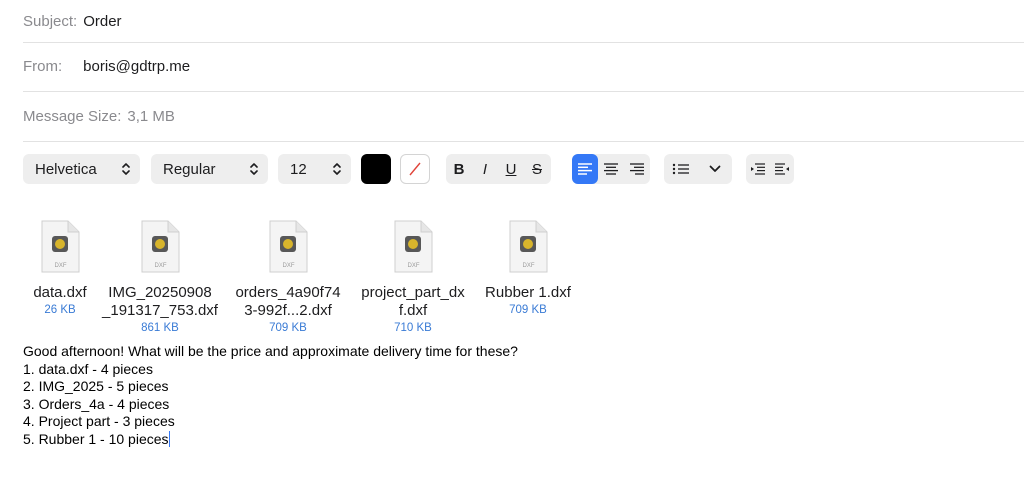 The width and height of the screenshot is (1024, 502). What do you see at coordinates (715, 169) in the screenshot?
I see `chevron-down-icon` at bounding box center [715, 169].